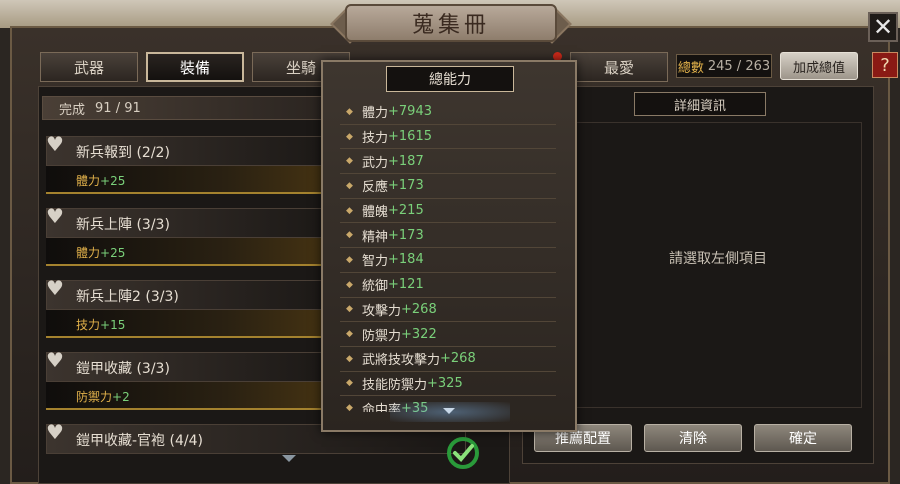  I want to click on popup-title: 總能力, so click(450, 79).